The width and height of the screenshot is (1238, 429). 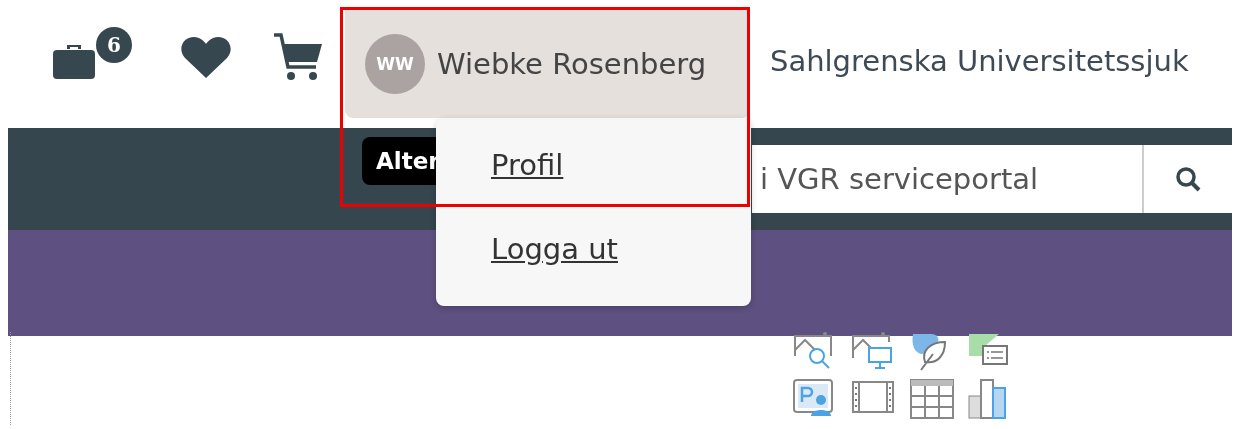 I want to click on search-input: i VGR serviceportal, so click(x=947, y=179).